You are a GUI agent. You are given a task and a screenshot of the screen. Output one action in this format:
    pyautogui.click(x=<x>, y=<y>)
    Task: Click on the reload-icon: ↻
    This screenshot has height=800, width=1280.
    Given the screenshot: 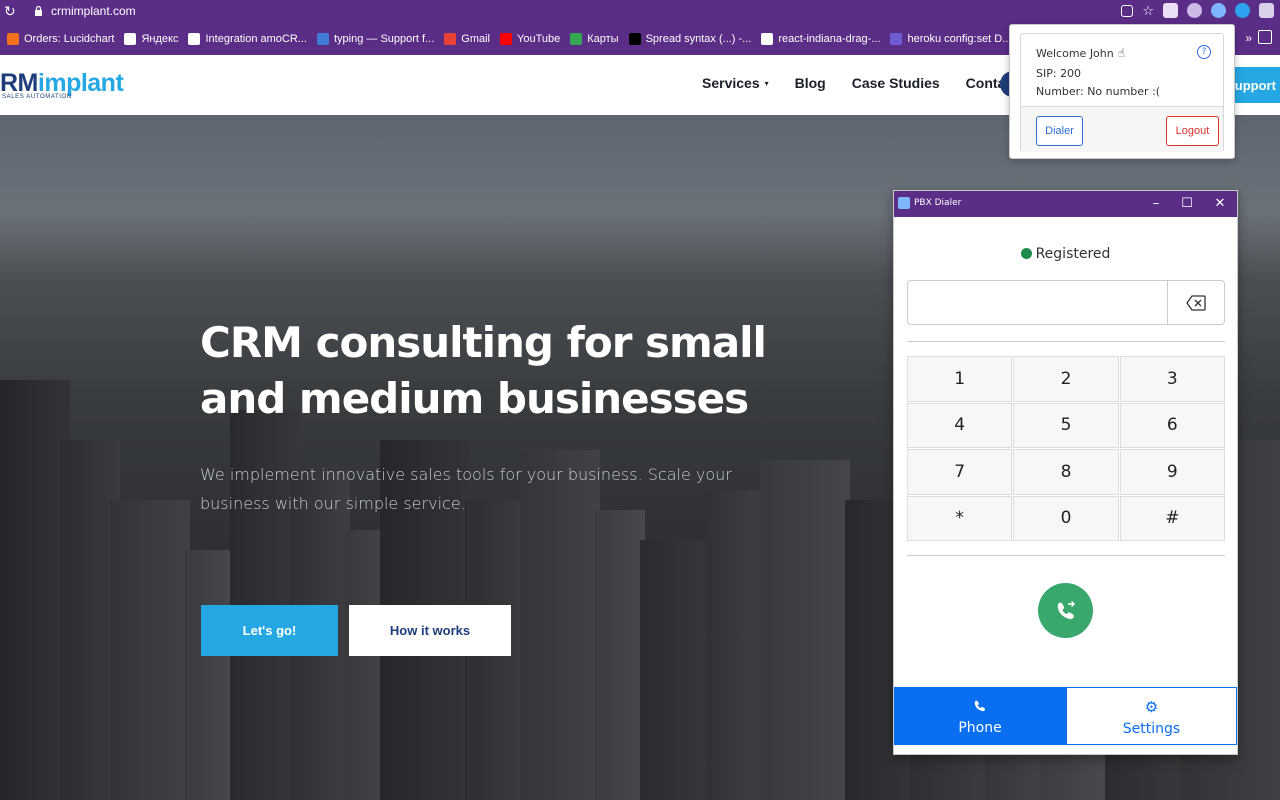 What is the action you would take?
    pyautogui.click(x=10, y=11)
    